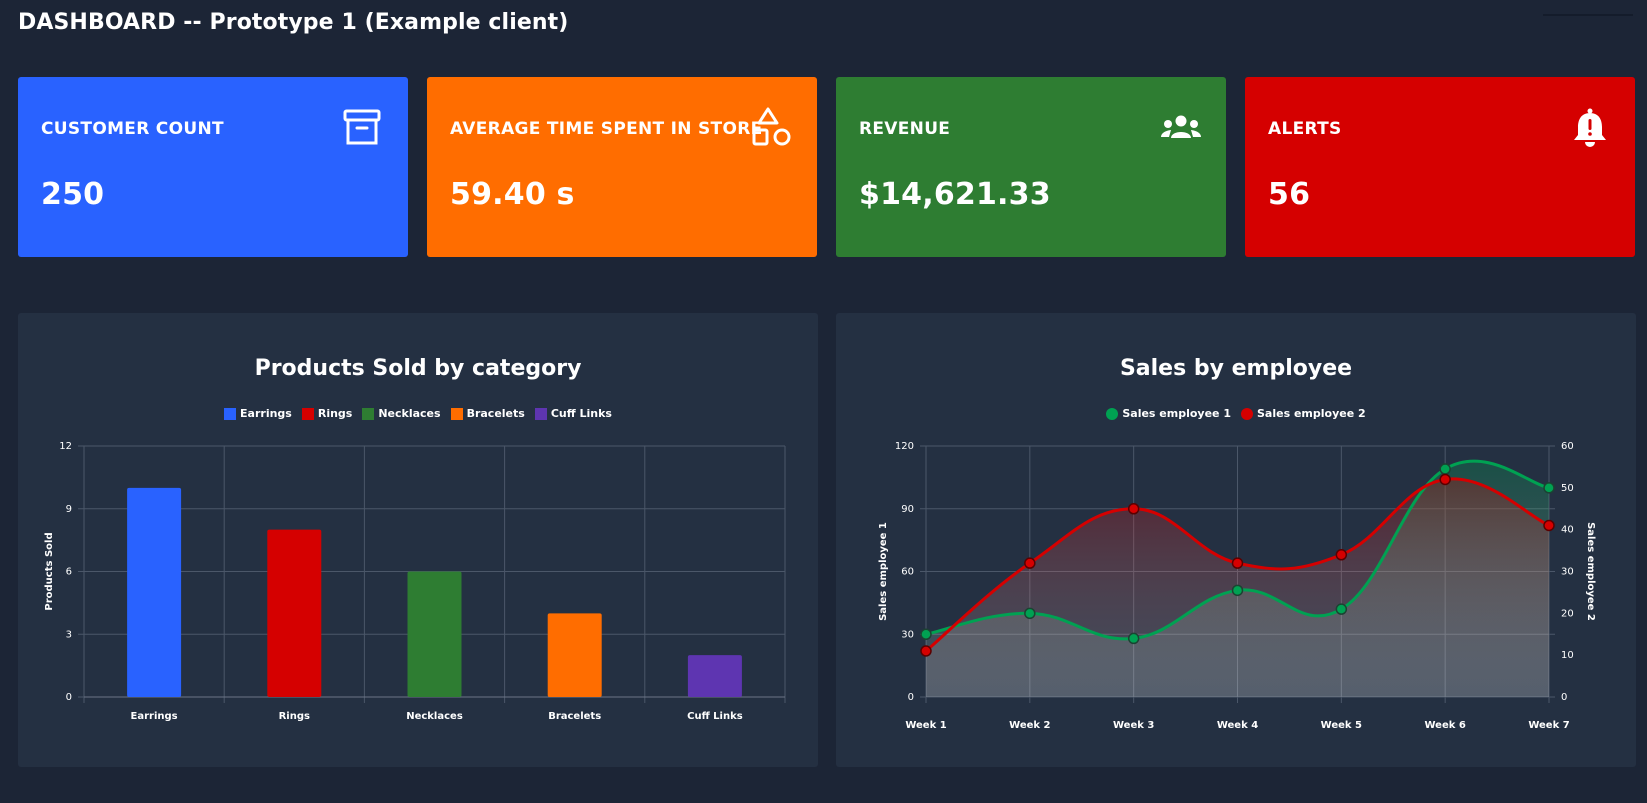 The image size is (1647, 803). I want to click on kpi-card-revenue: REVENUE $14,621.33, so click(1031, 167).